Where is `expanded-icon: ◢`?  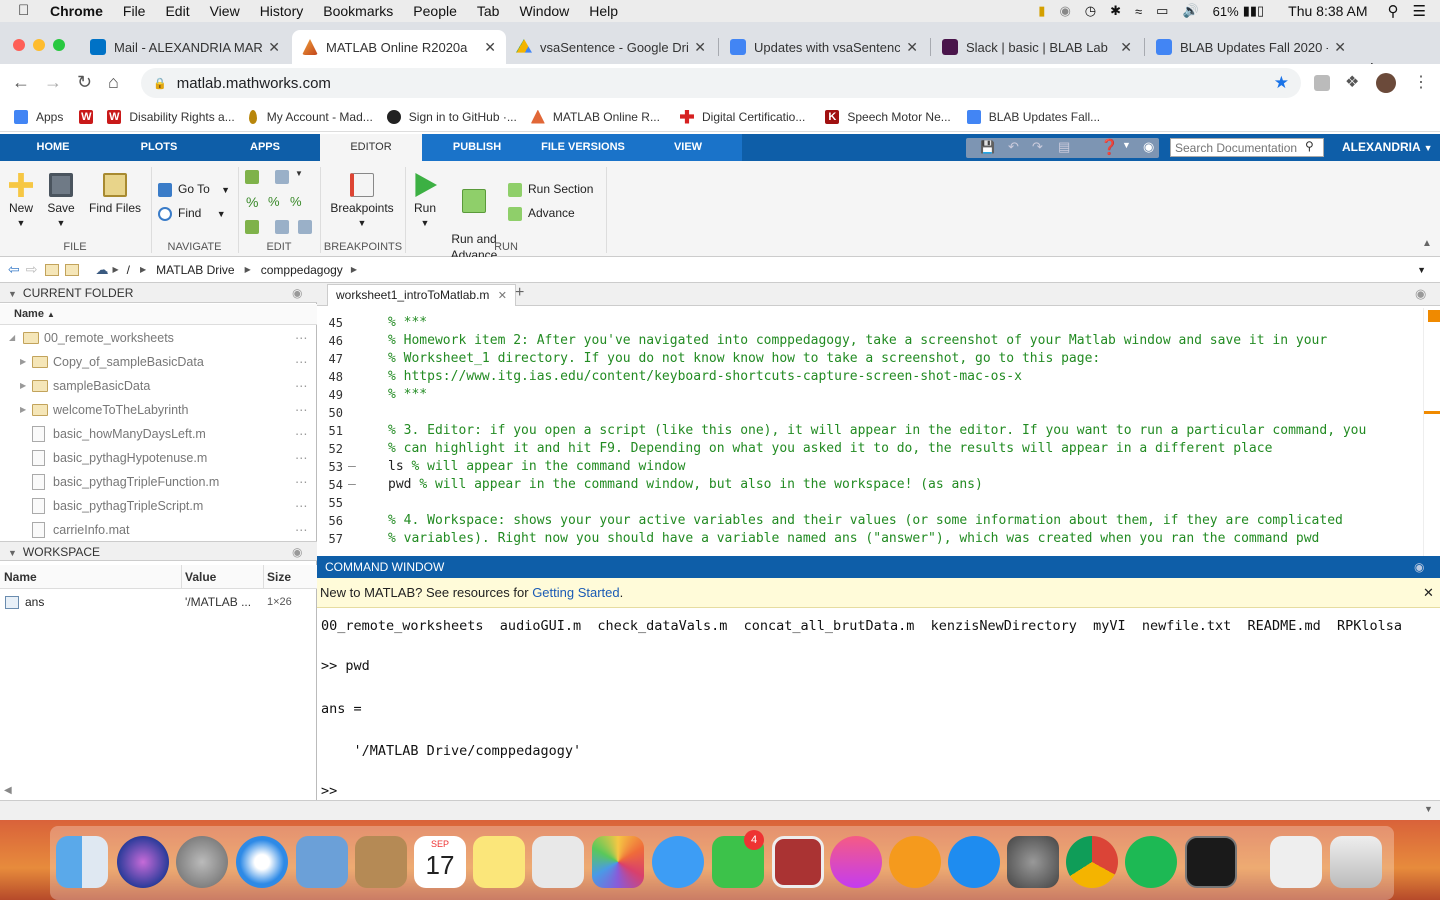
expanded-icon: ◢ is located at coordinates (12, 338).